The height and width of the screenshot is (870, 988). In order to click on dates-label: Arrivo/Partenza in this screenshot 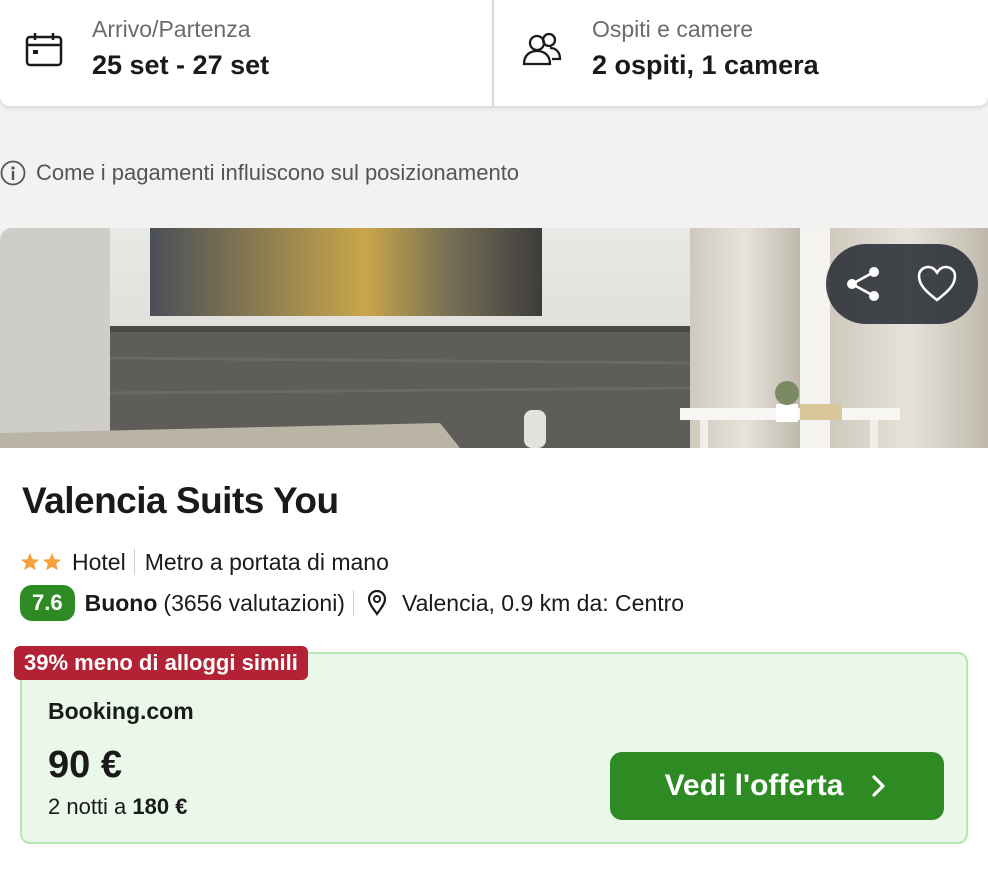, I will do `click(171, 29)`.